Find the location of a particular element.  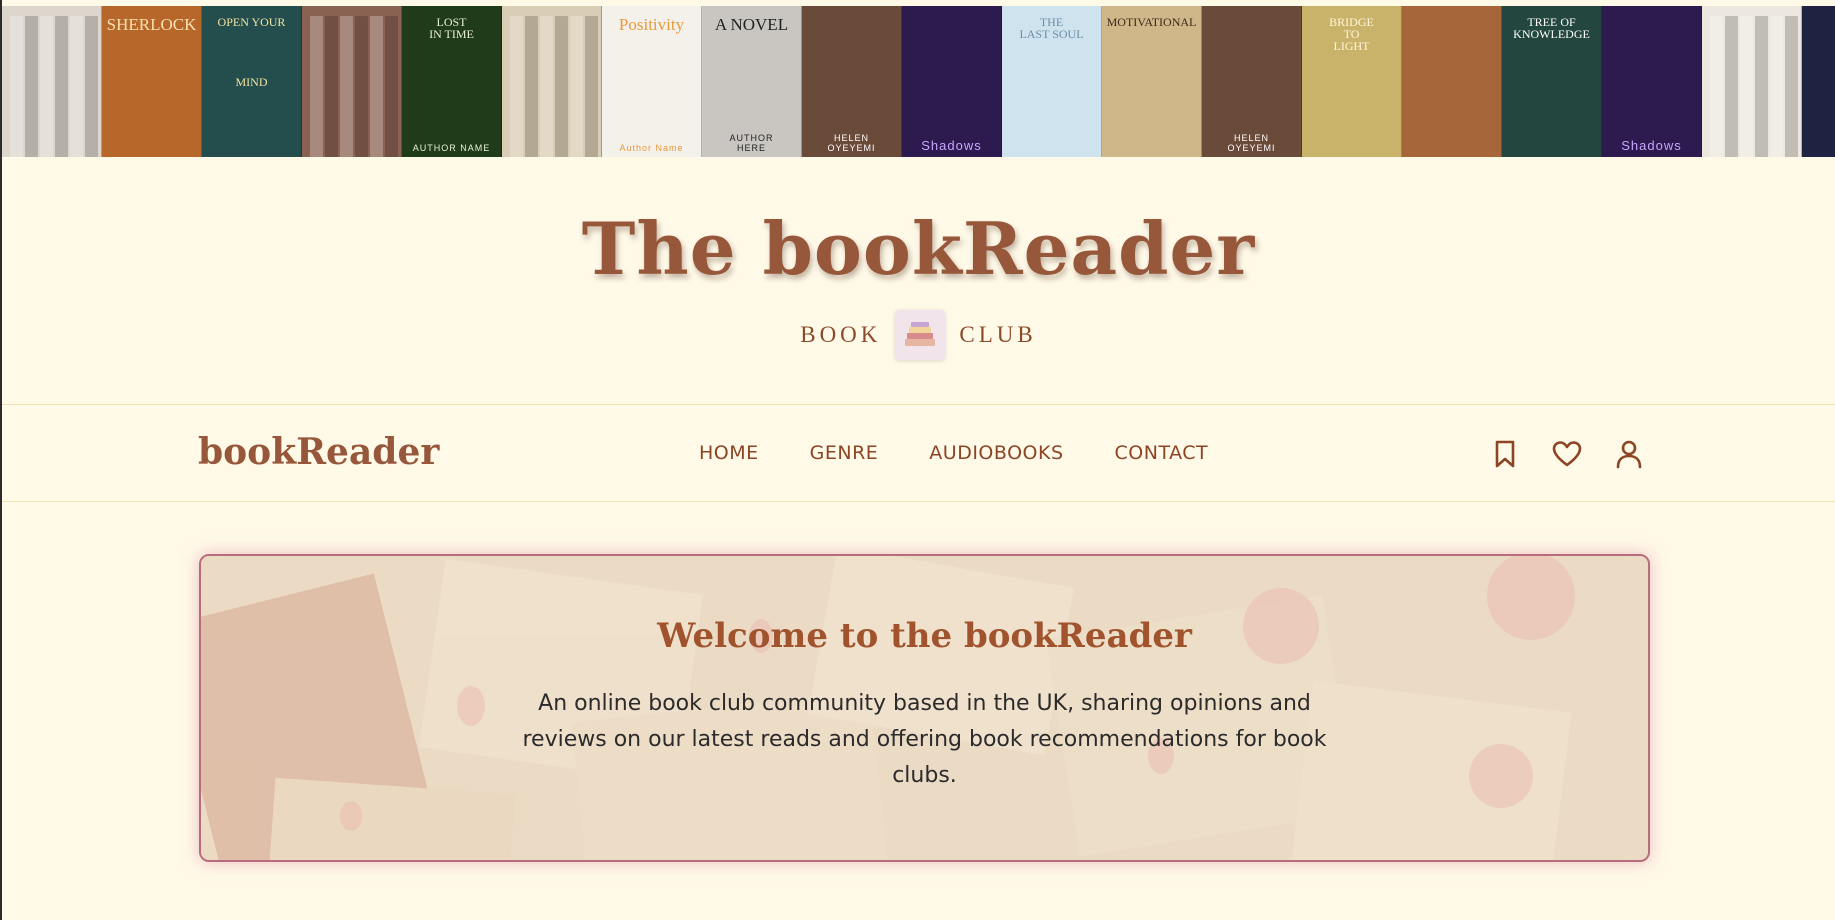

cover-title: A NOVEL is located at coordinates (751, 24).